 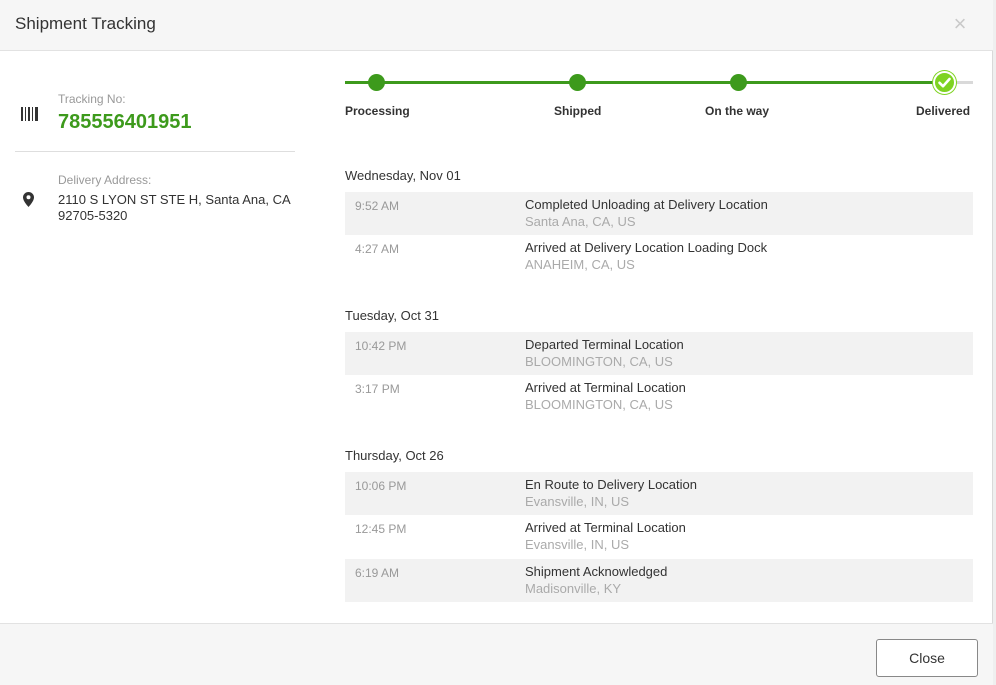 I want to click on event-time: 3:17 PM, so click(x=377, y=389).